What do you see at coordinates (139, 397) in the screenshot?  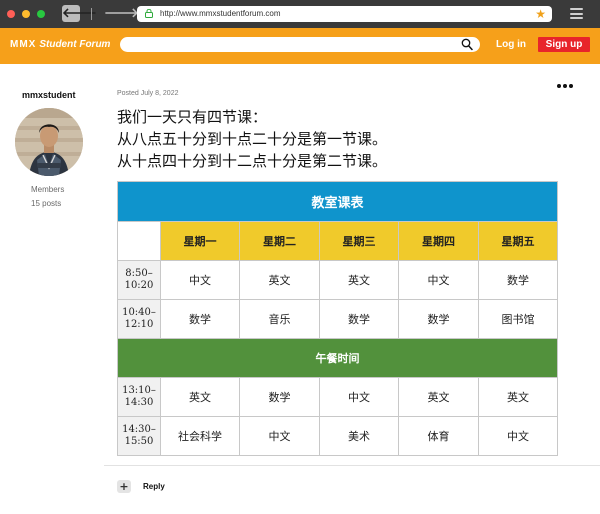 I see `time-slot: 13:10– 14:30` at bounding box center [139, 397].